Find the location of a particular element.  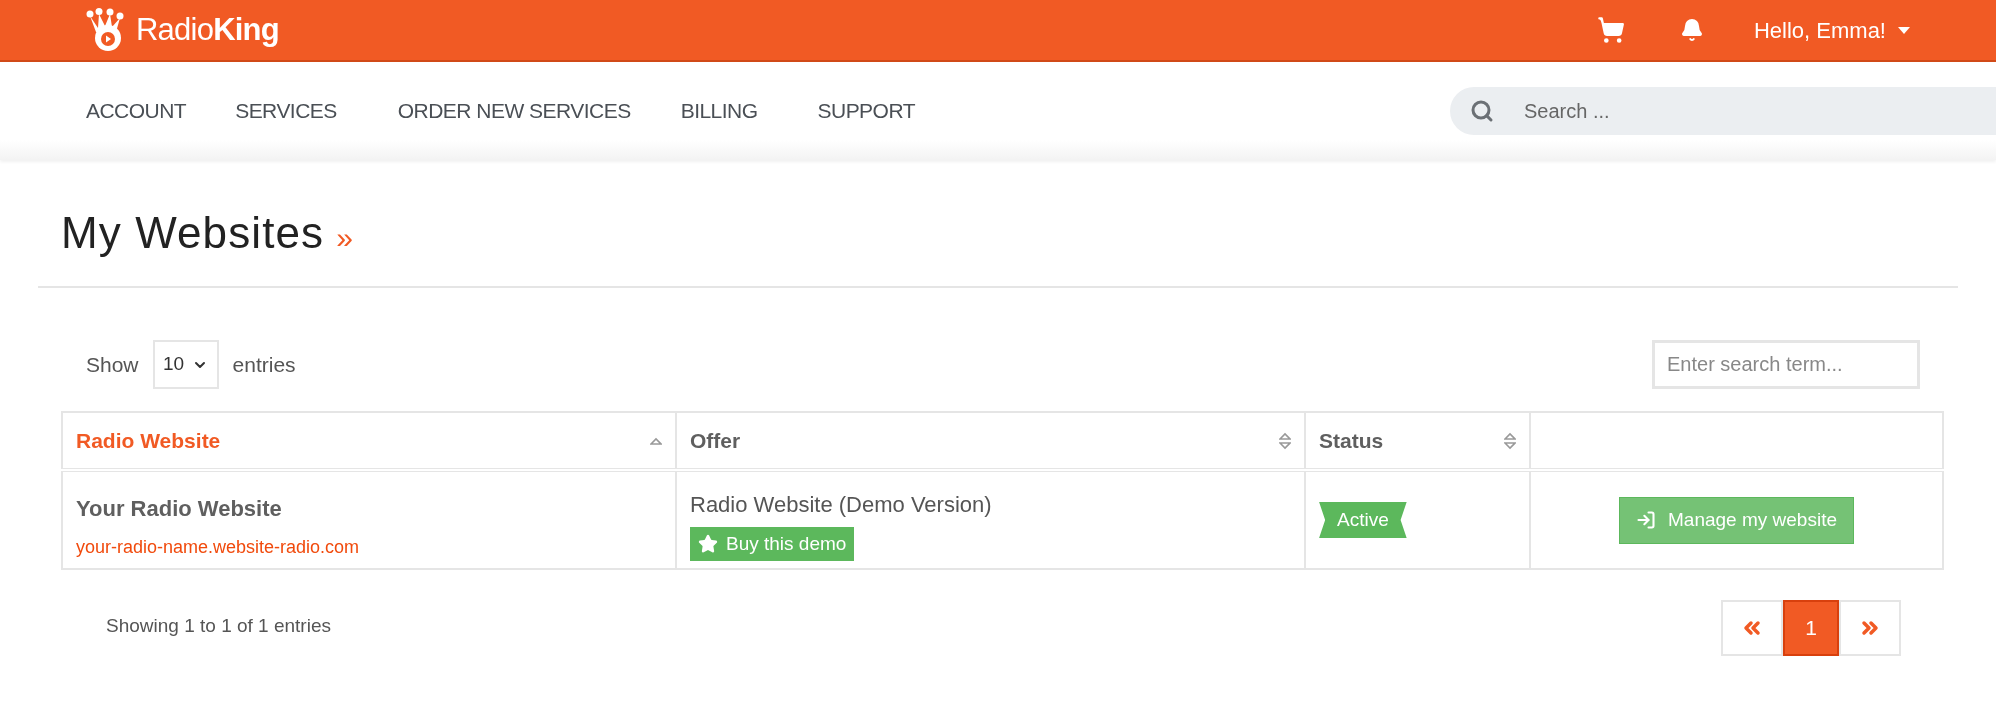

page-title: My Websites is located at coordinates (193, 233).